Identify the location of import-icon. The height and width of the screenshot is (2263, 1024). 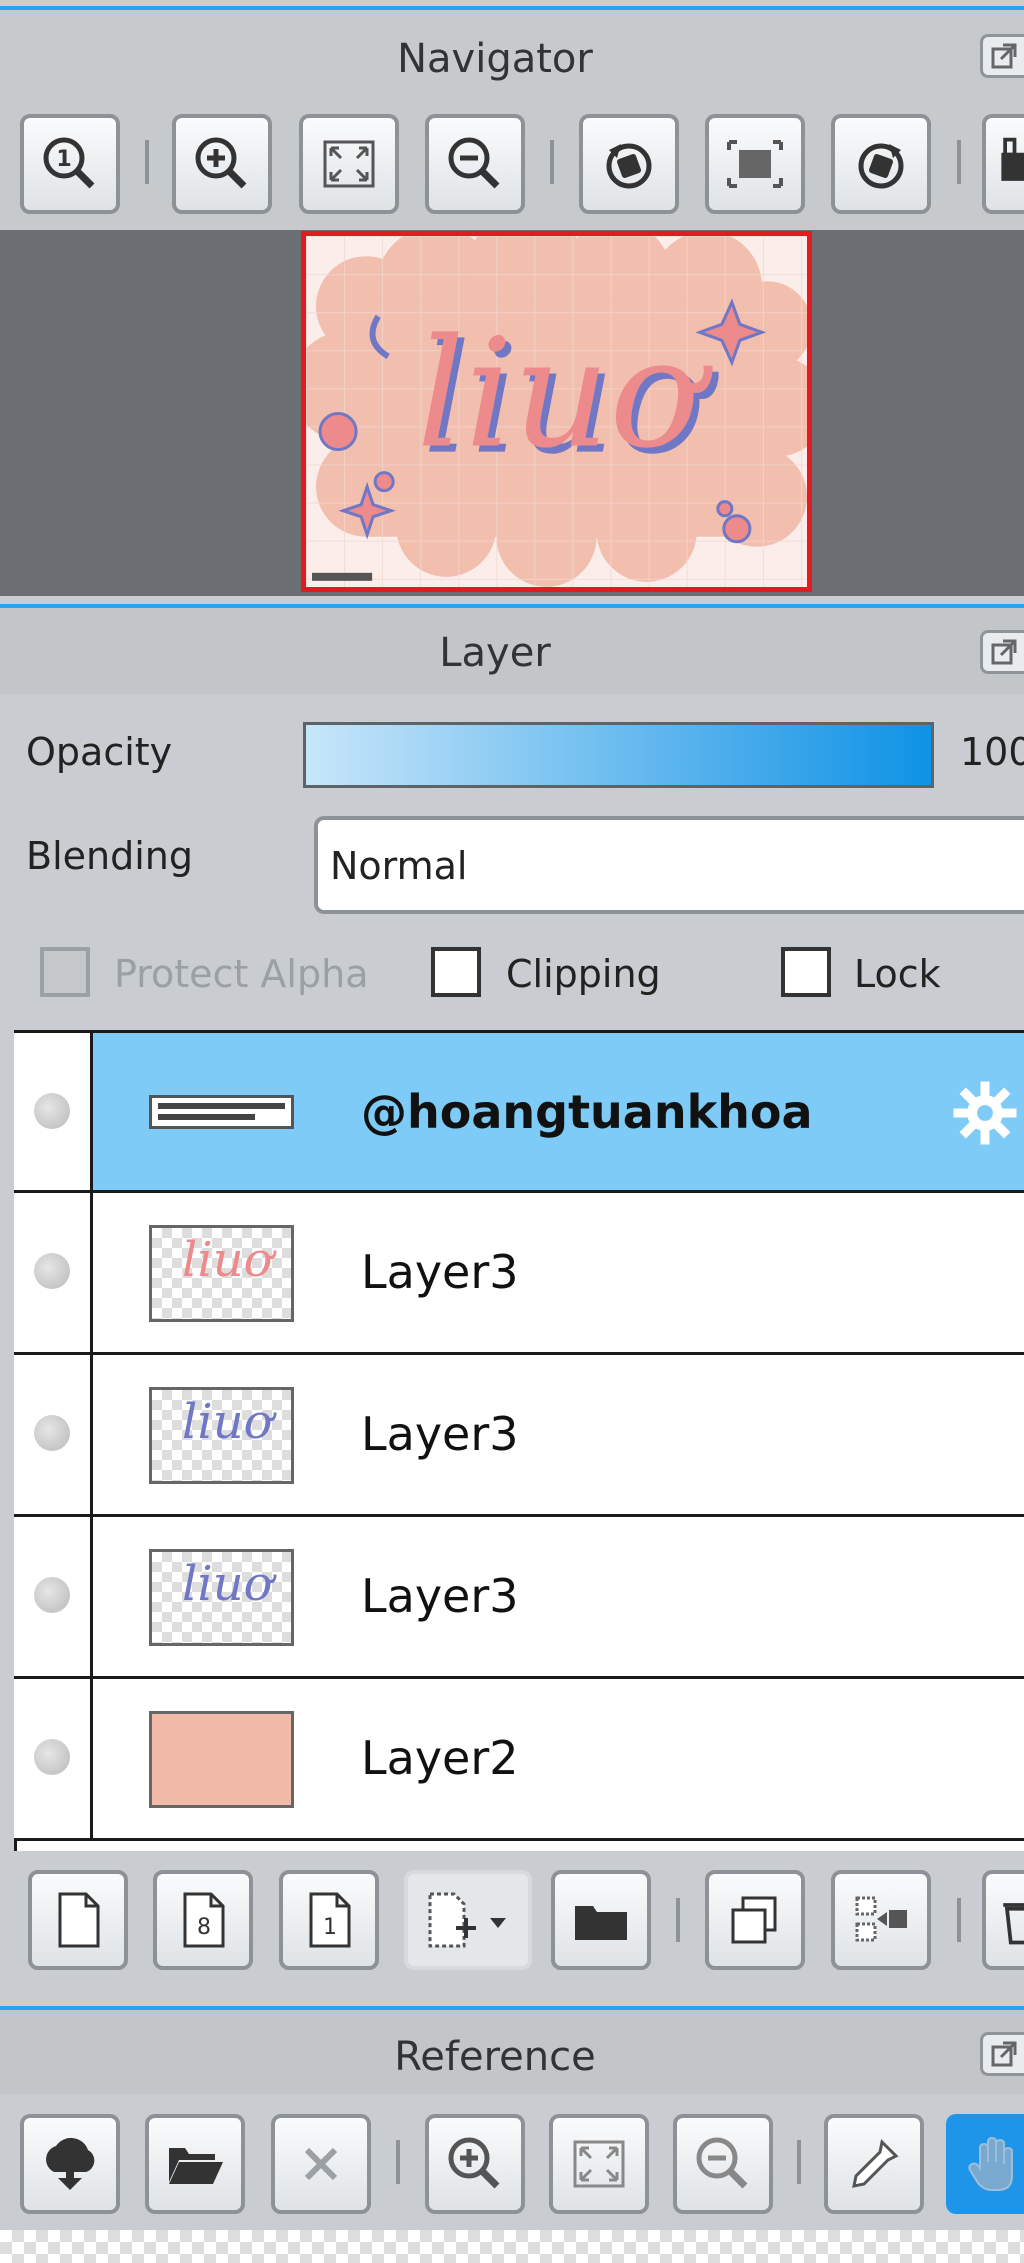
(70, 2163).